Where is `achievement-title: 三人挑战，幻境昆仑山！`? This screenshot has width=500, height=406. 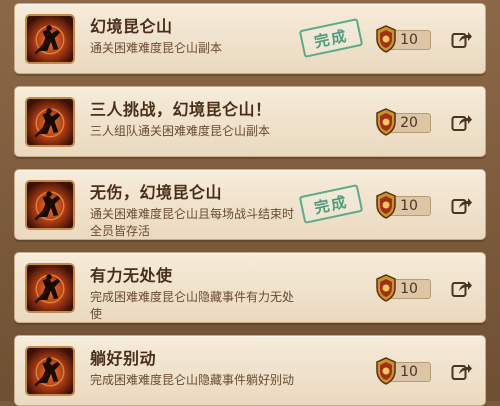
achievement-title: 三人挑战，幻境昆仑山！ is located at coordinates (181, 109).